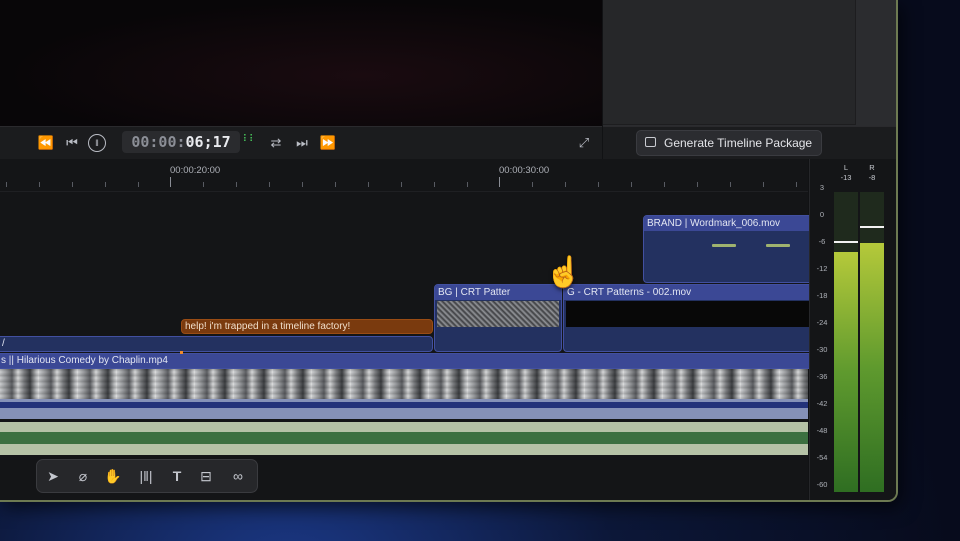  Describe the element at coordinates (584, 143) in the screenshot. I see `fullscreen-icon: ⤢` at that location.